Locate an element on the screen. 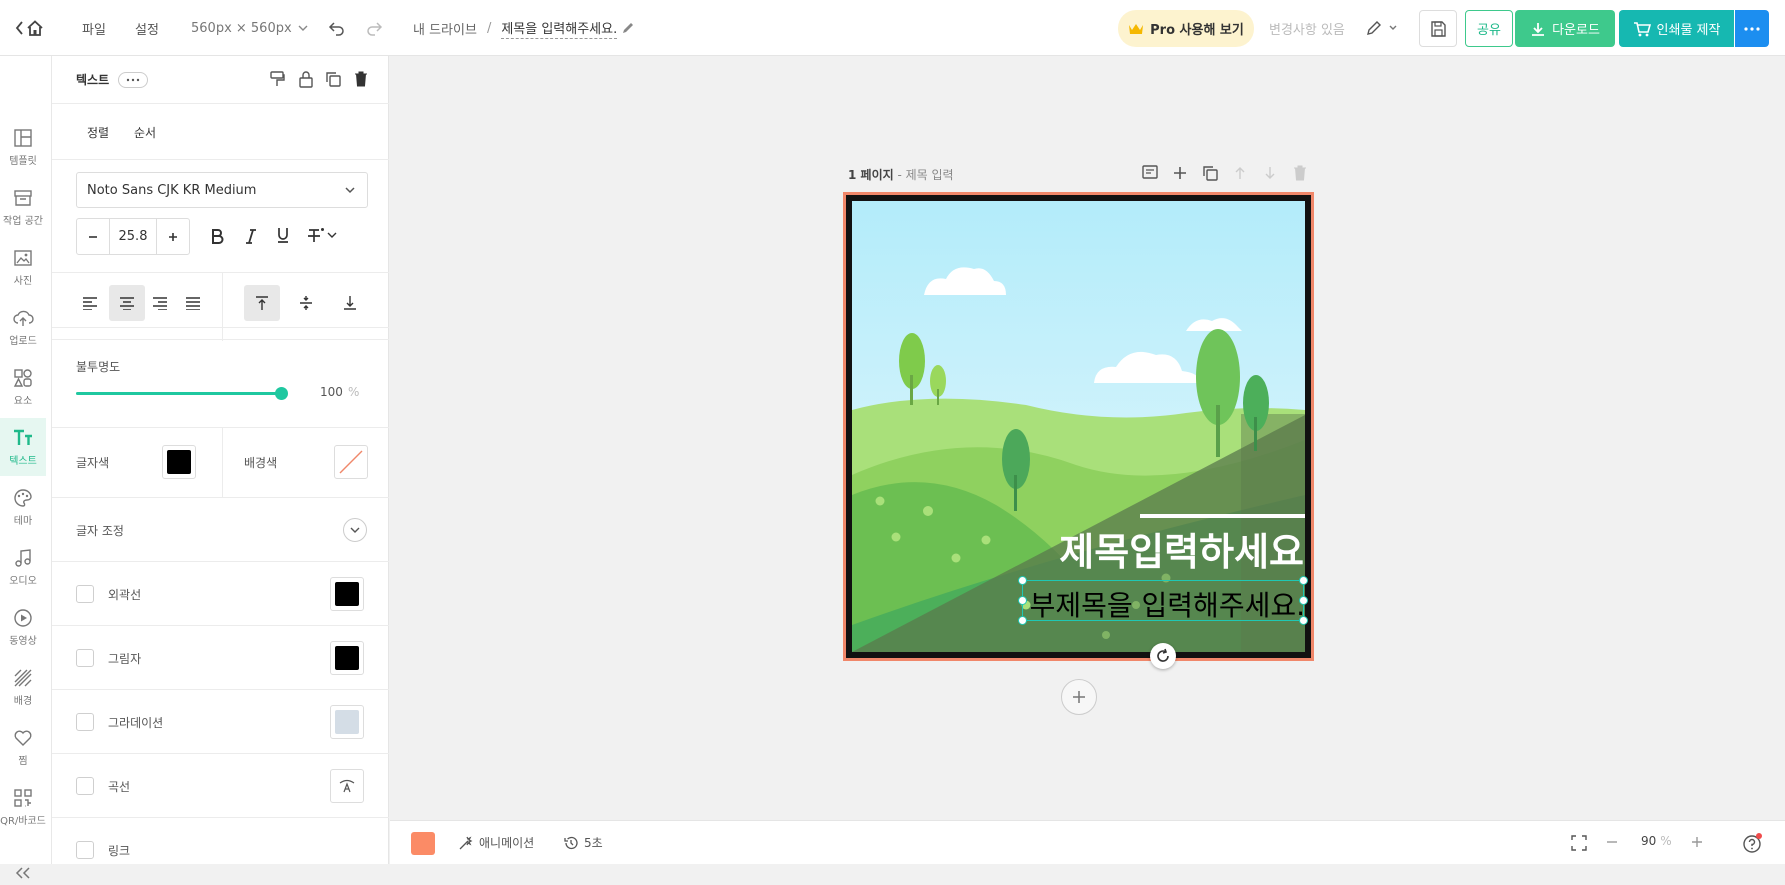  curve-checkbox is located at coordinates (85, 786).